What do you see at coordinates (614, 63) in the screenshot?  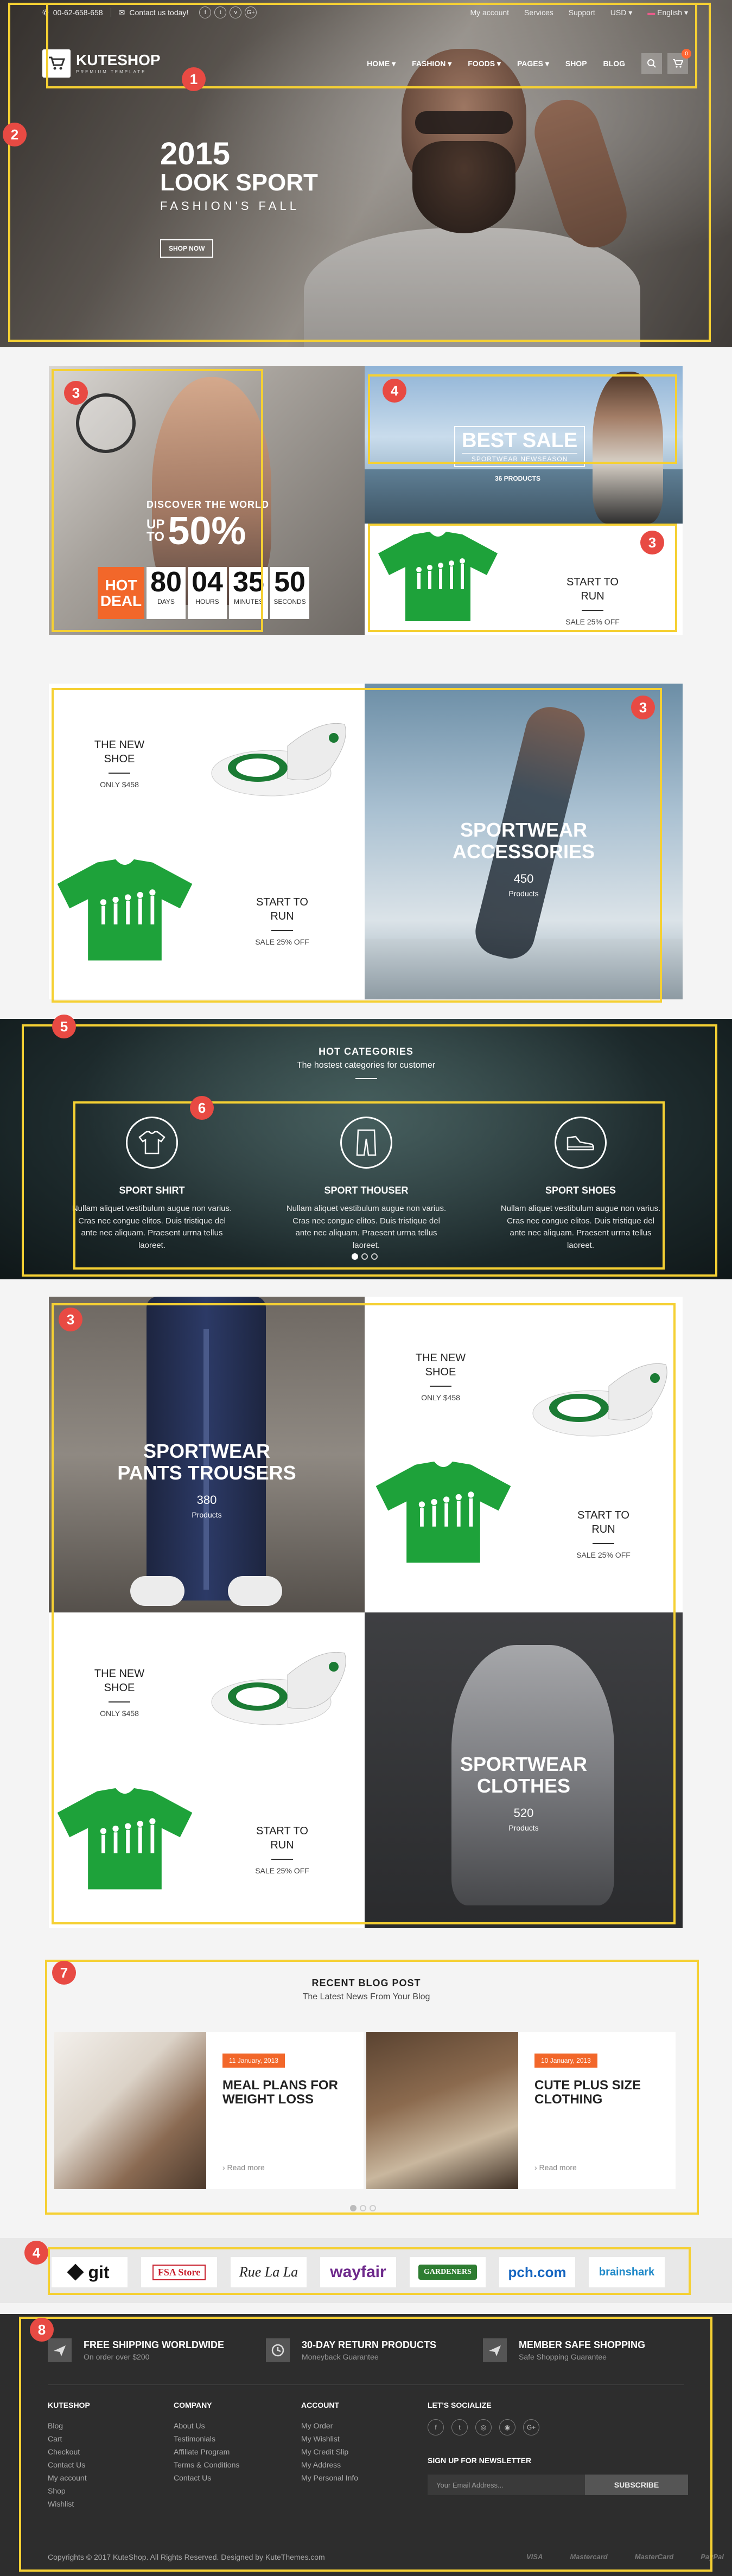 I see `menu-blog: BLOG` at bounding box center [614, 63].